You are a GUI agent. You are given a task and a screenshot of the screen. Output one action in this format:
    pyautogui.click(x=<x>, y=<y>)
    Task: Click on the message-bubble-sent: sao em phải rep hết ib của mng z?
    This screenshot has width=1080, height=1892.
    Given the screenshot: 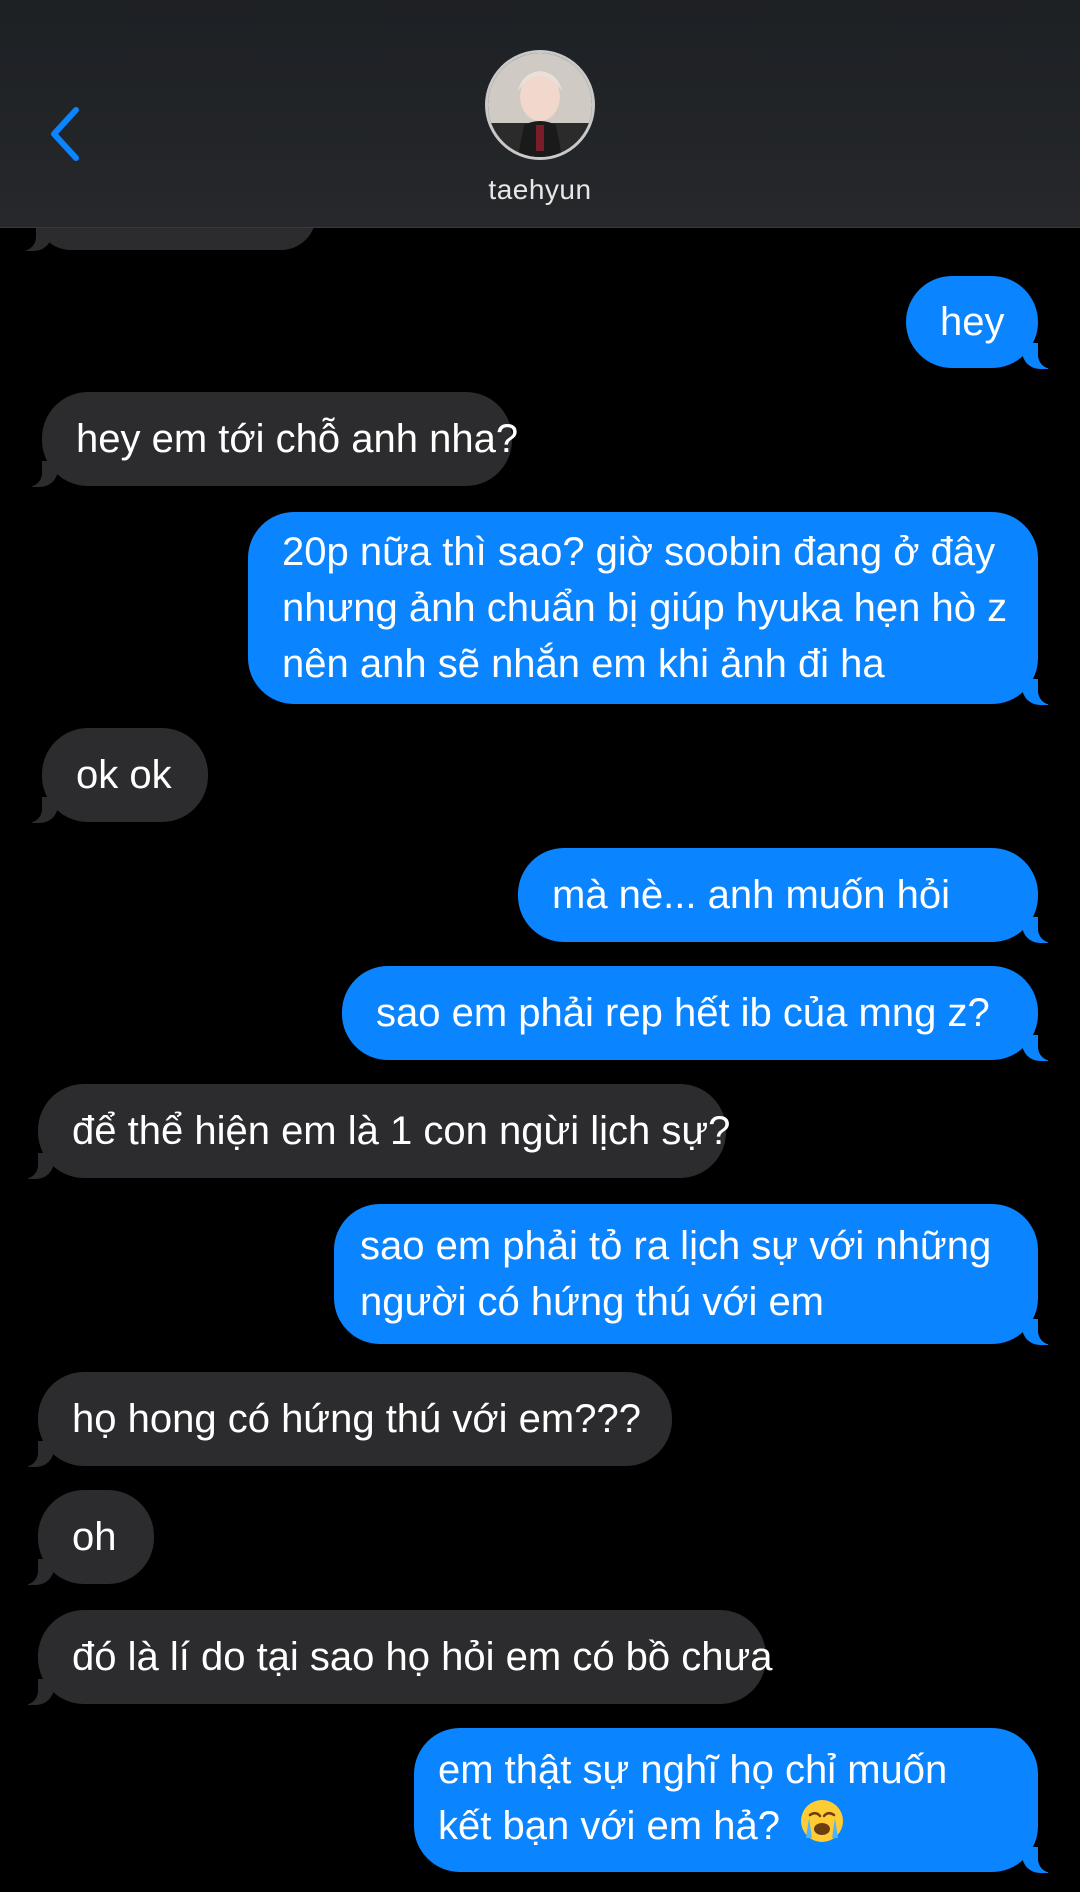 What is the action you would take?
    pyautogui.click(x=700, y=1013)
    